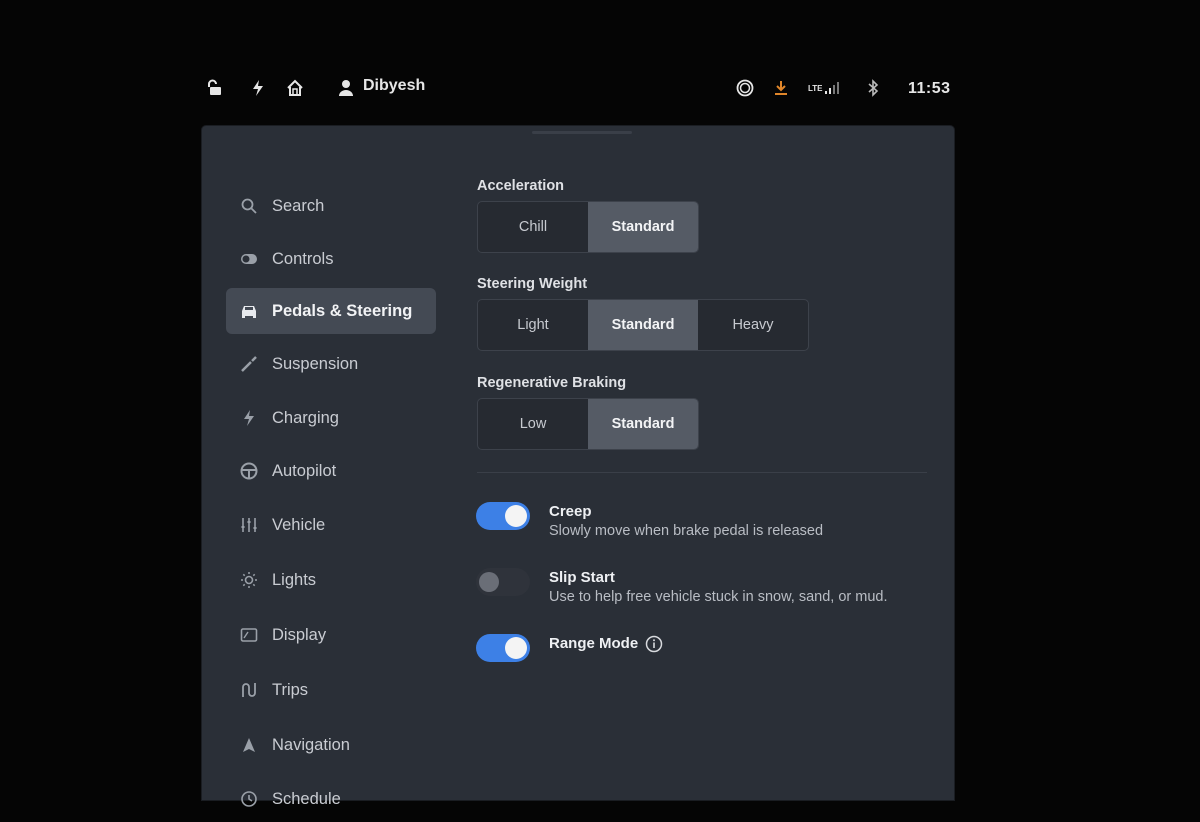 The image size is (1200, 822). What do you see at coordinates (249, 259) in the screenshot?
I see `toggle-icon` at bounding box center [249, 259].